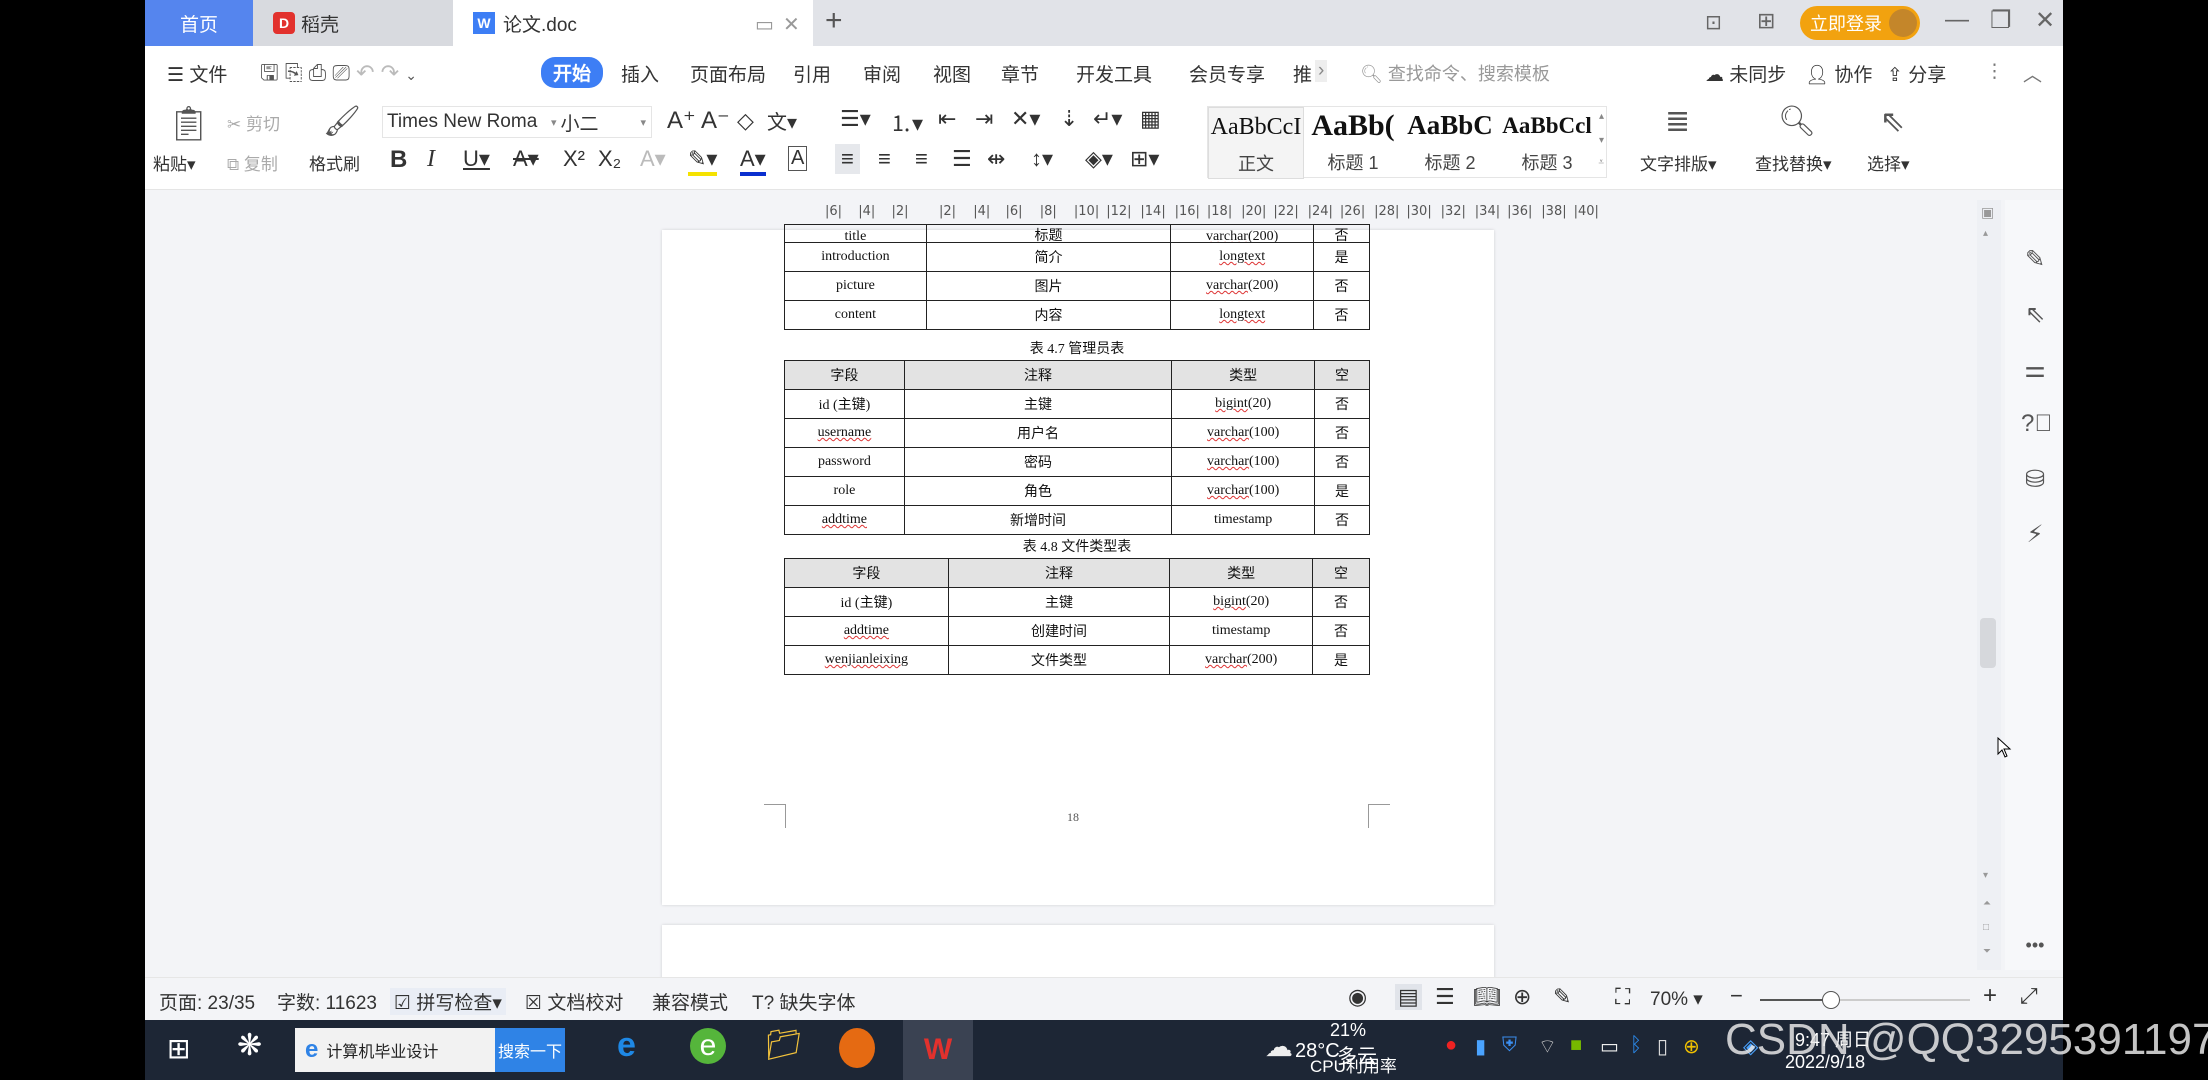 Image resolution: width=2208 pixels, height=1080 pixels. I want to click on find-replace-icon: 🔍︎, so click(1797, 121).